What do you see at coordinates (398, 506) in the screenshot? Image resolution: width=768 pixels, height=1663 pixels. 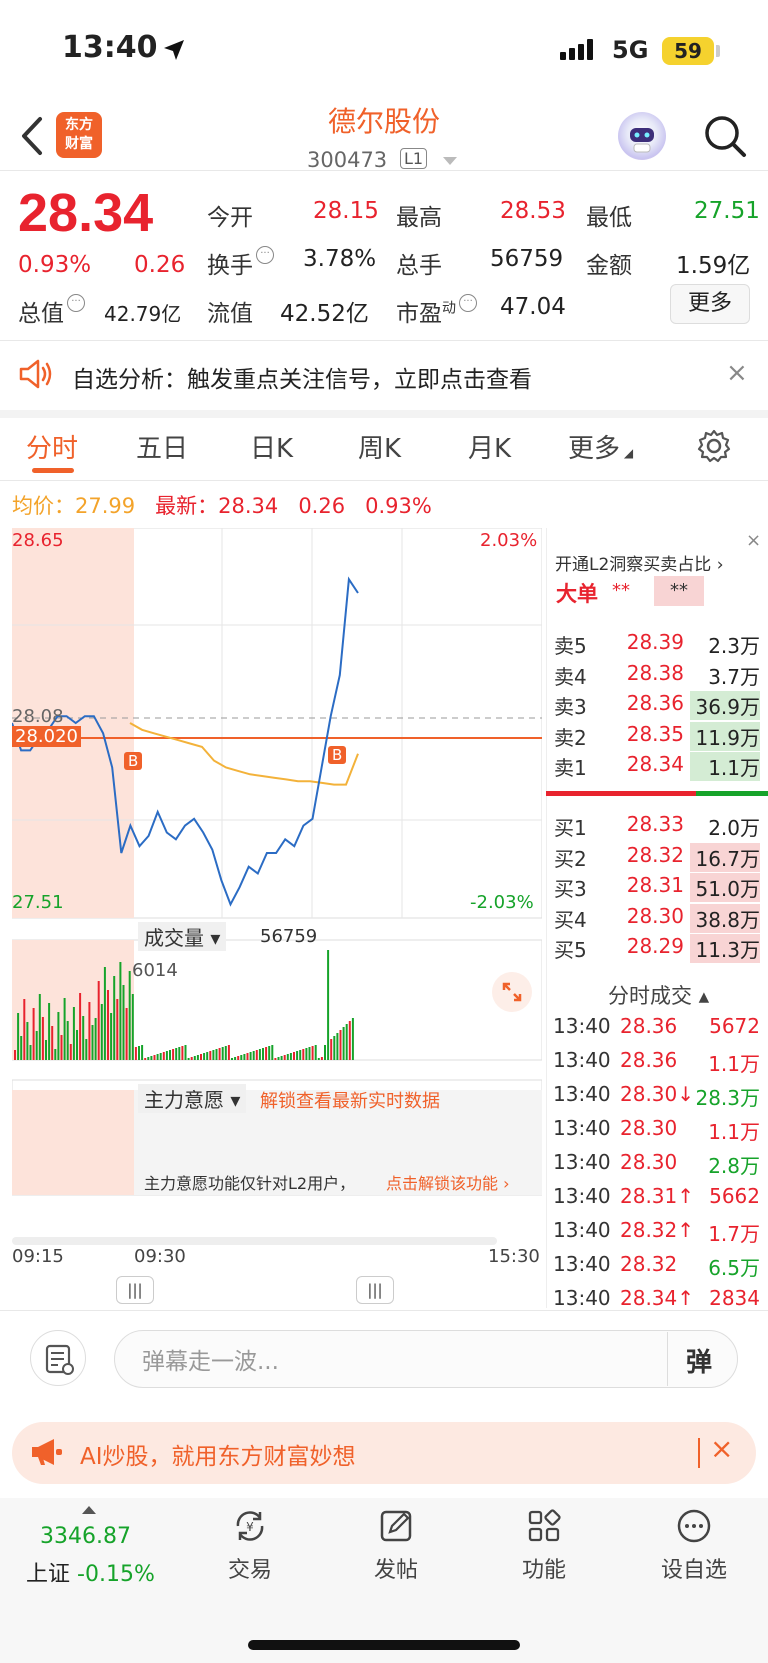 I see `latest-pct: 0.93%` at bounding box center [398, 506].